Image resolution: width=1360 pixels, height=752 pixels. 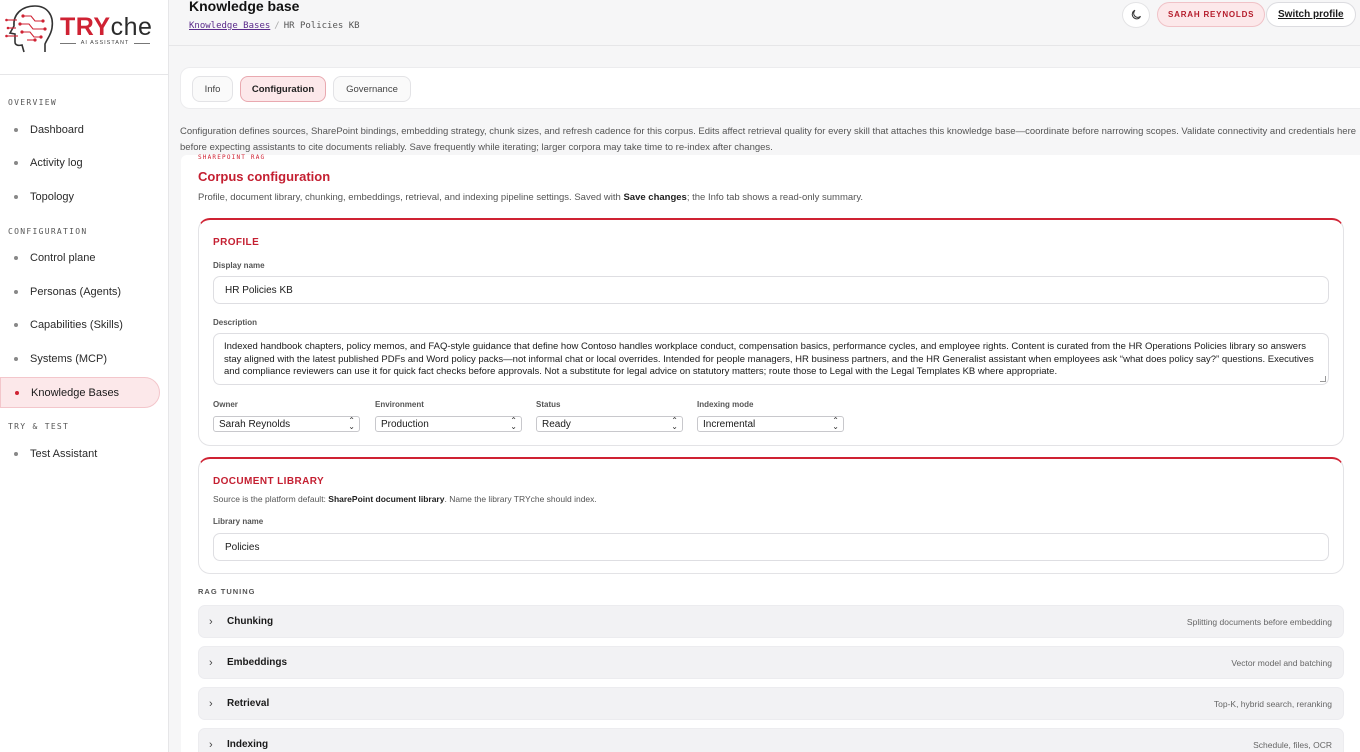 I want to click on rag-tuning-label: RAG TUNING, so click(x=227, y=591).